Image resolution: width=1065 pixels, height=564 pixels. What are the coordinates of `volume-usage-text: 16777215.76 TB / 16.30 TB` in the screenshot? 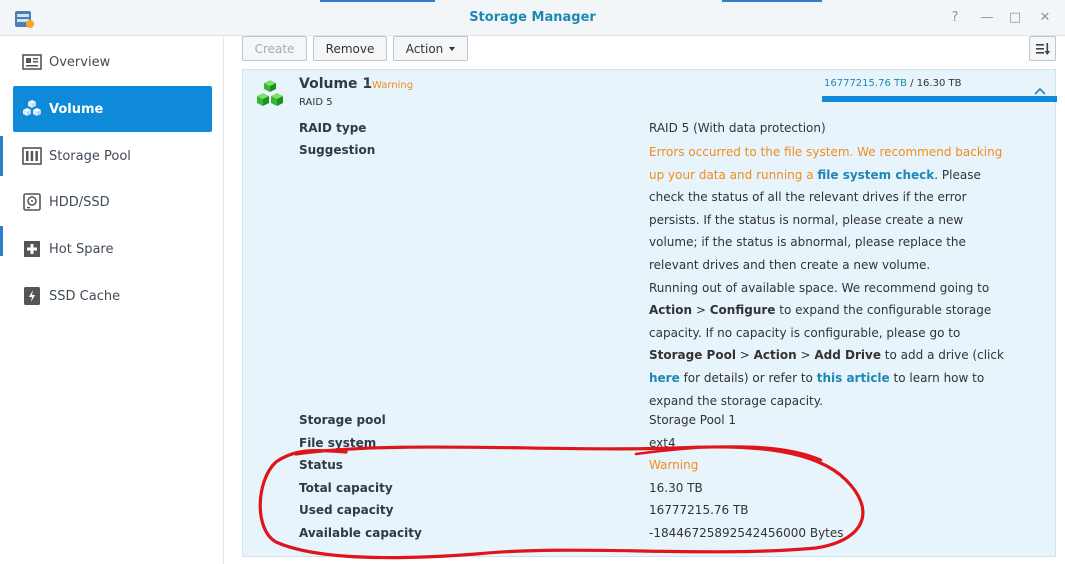 It's located at (892, 83).